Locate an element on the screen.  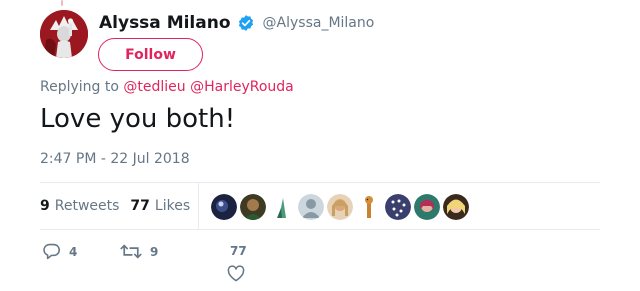
author-name-row: Alyssa Milano @Alyssa_Milano is located at coordinates (236, 23).